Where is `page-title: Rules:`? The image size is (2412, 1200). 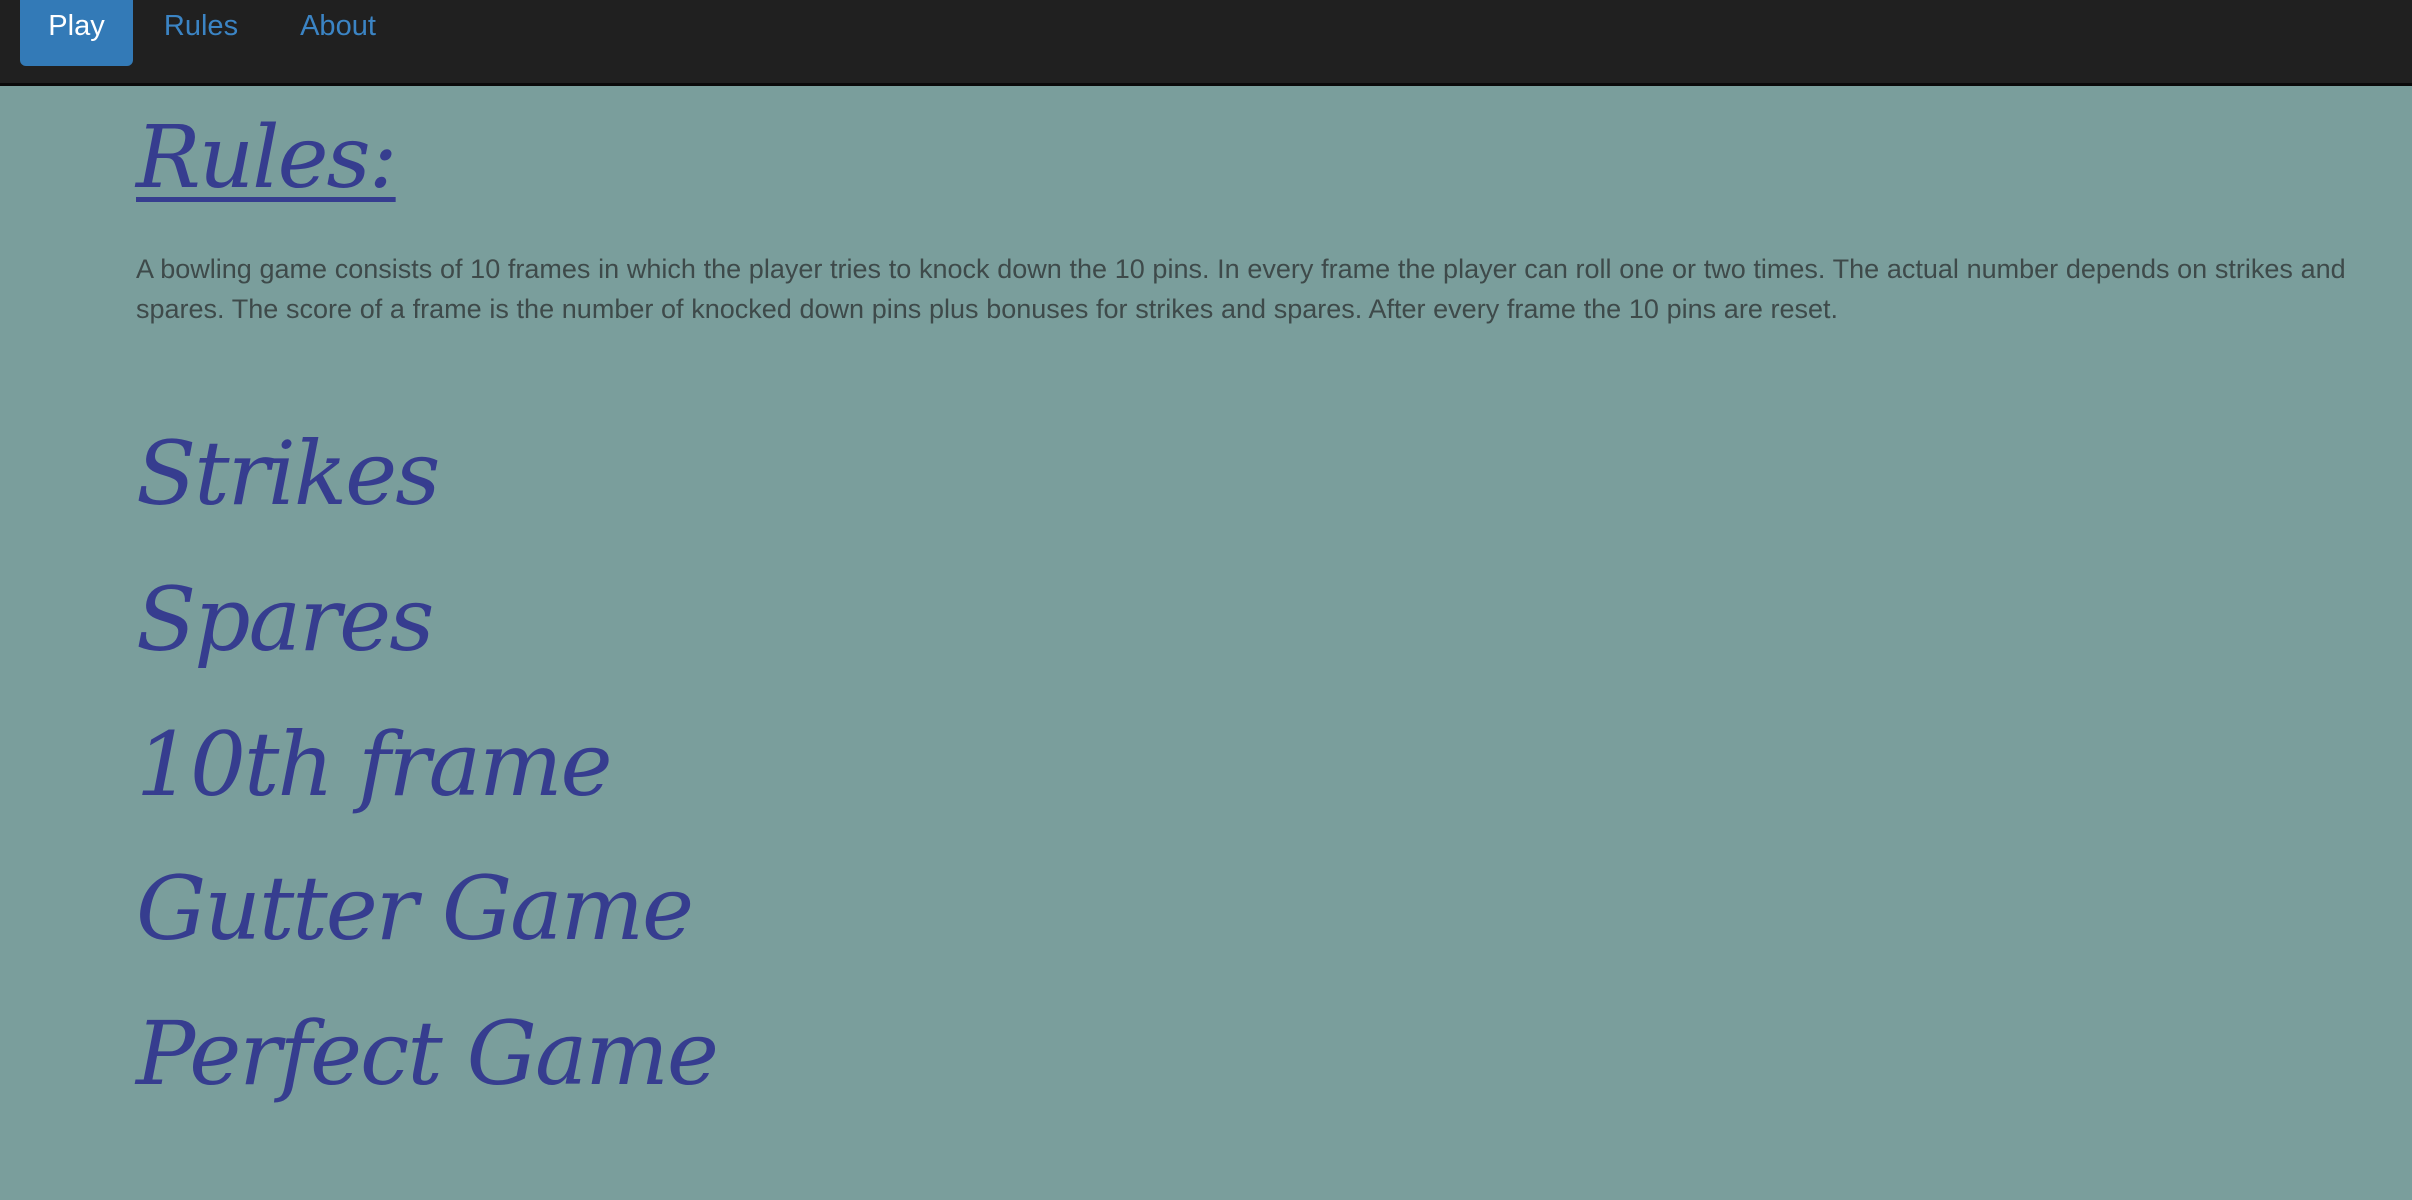
page-title: Rules: is located at coordinates (267, 158).